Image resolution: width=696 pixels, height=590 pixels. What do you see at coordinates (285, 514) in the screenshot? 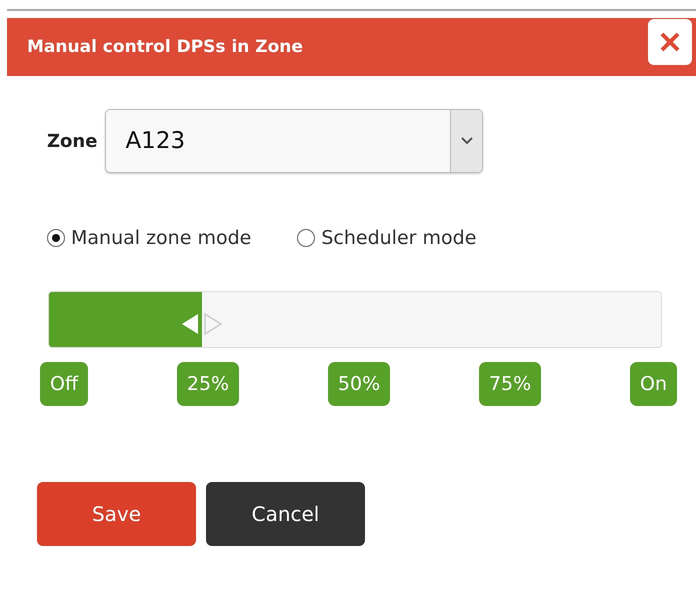
I see `cancel-button: Cancel` at bounding box center [285, 514].